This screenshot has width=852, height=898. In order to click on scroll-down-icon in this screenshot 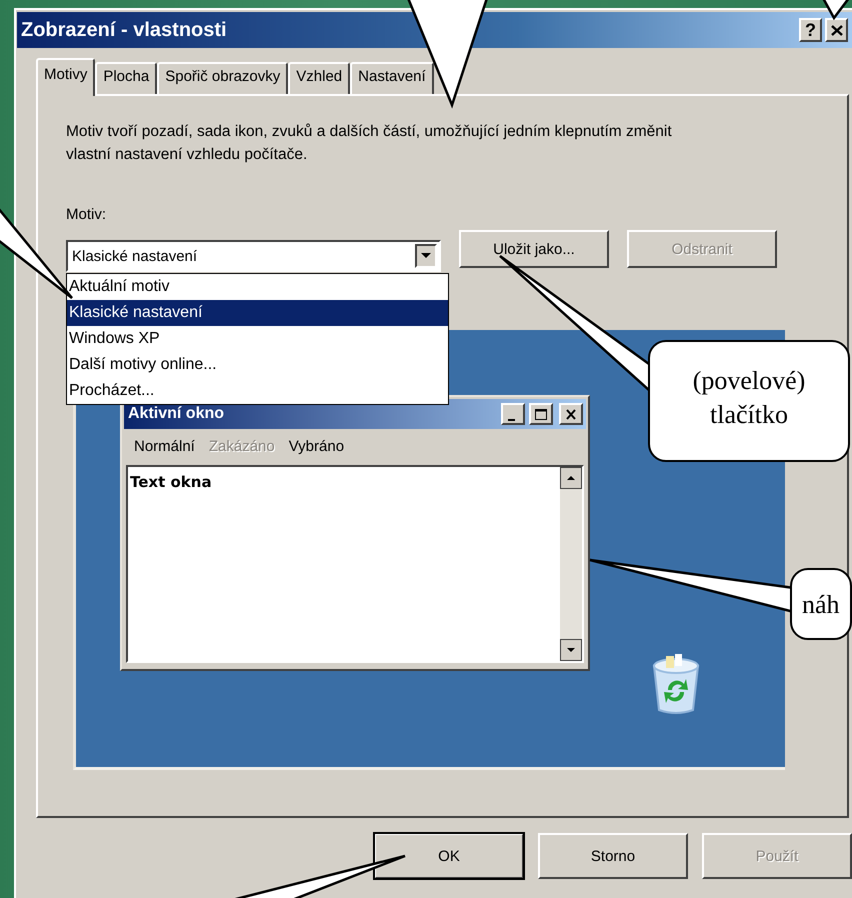, I will do `click(571, 650)`.